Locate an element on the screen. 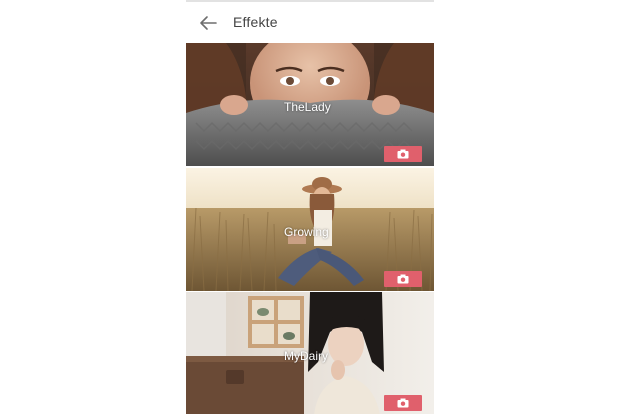  effect-label: MyDairy is located at coordinates (306, 356).